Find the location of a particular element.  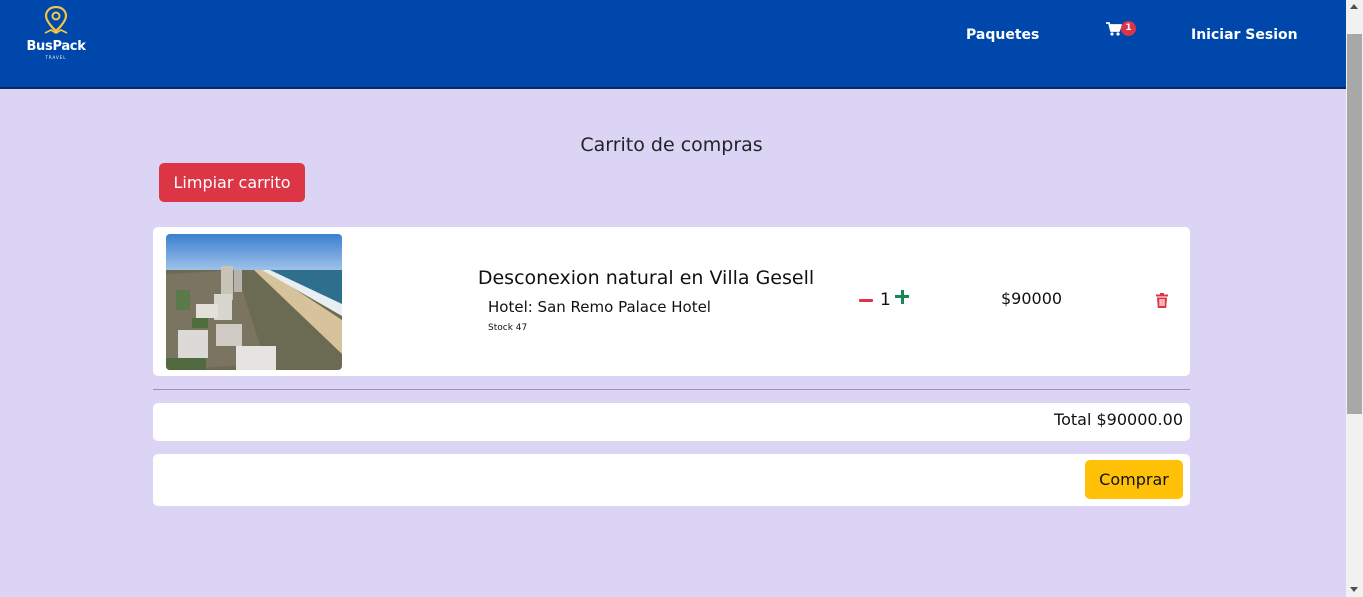

page-title: Carrito de compras is located at coordinates (671, 145).